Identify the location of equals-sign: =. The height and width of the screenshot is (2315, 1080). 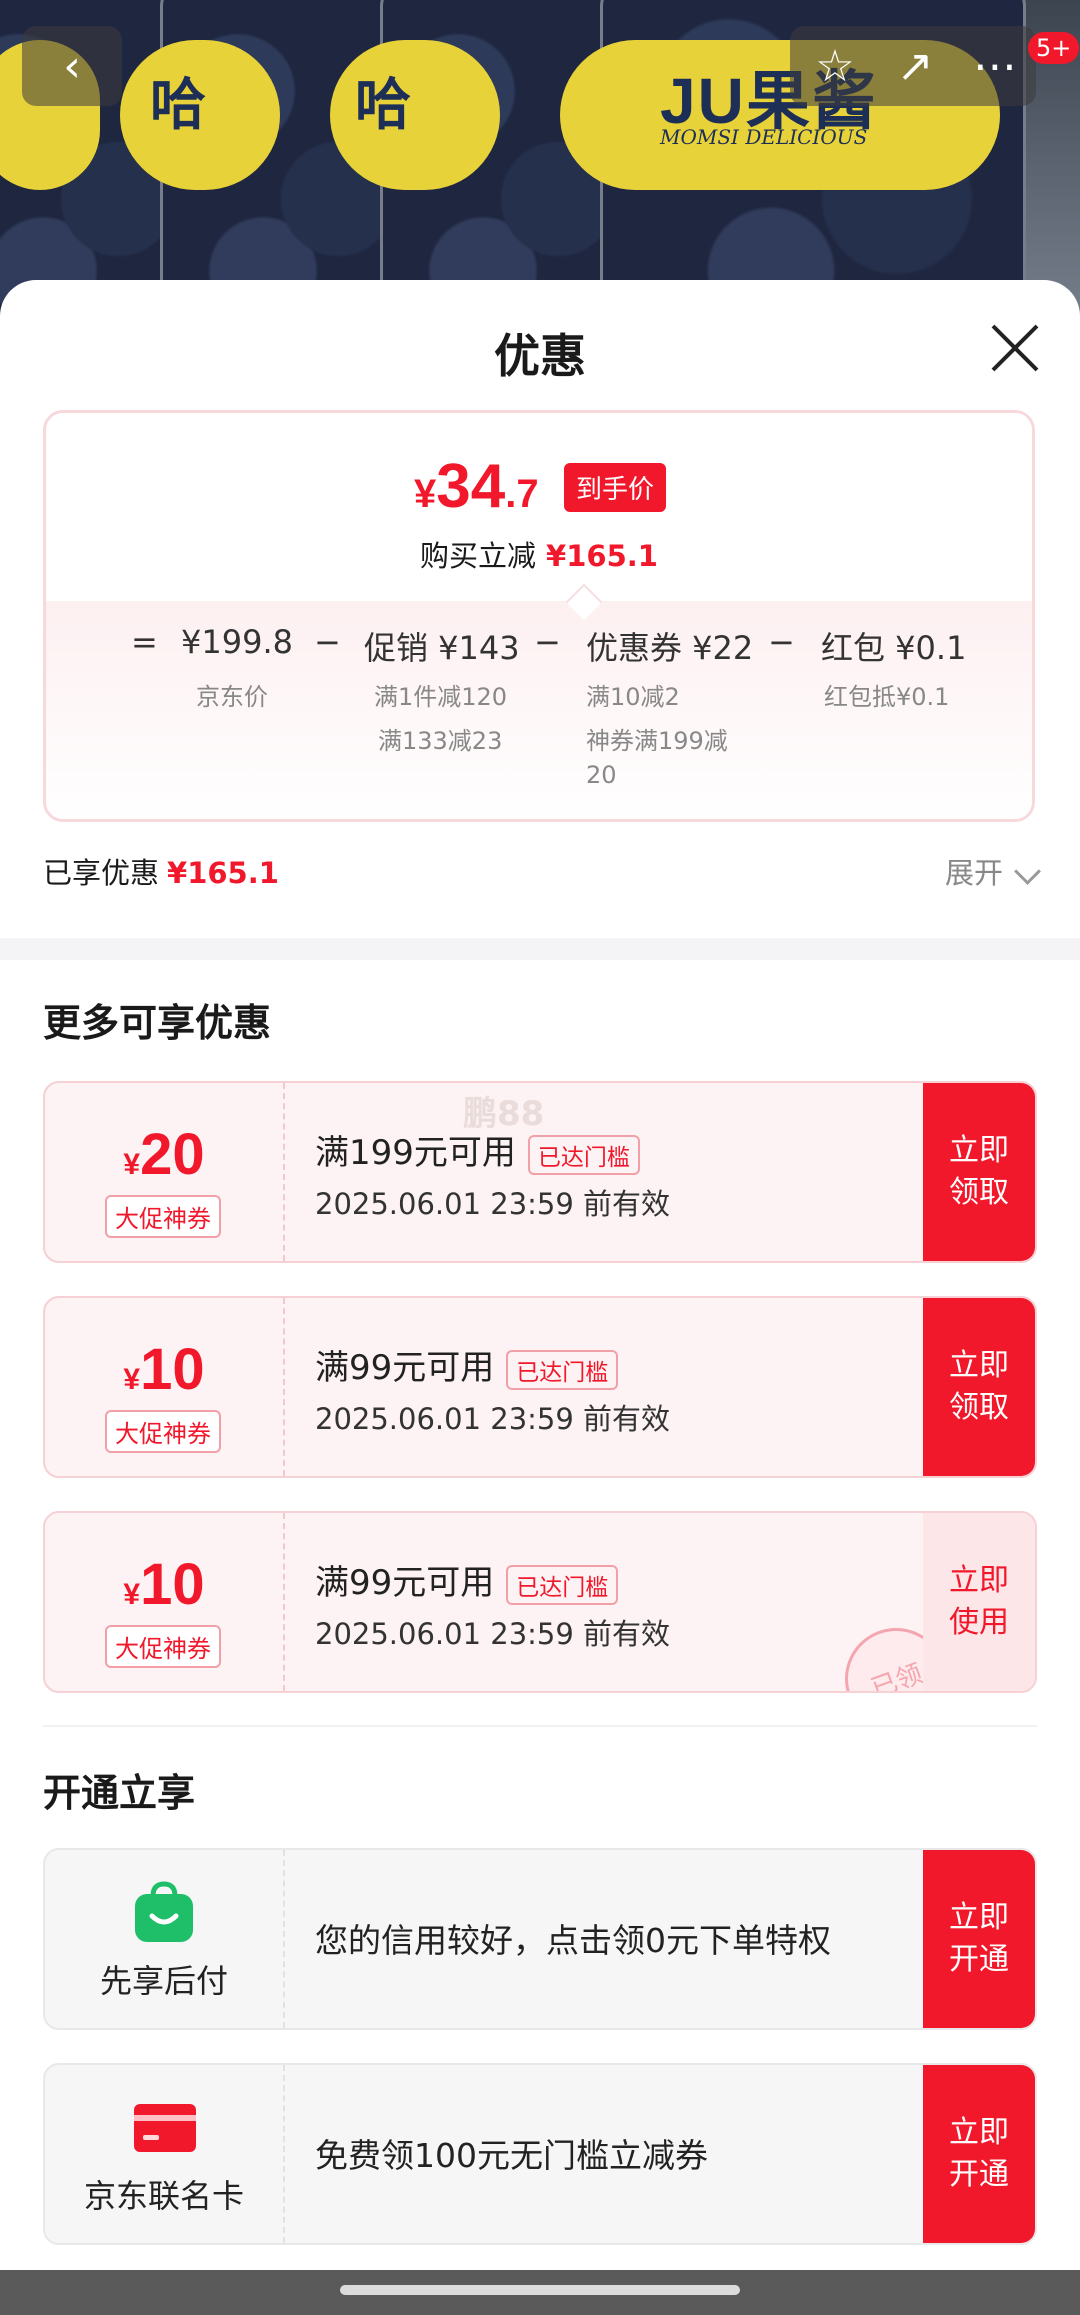
(144, 642).